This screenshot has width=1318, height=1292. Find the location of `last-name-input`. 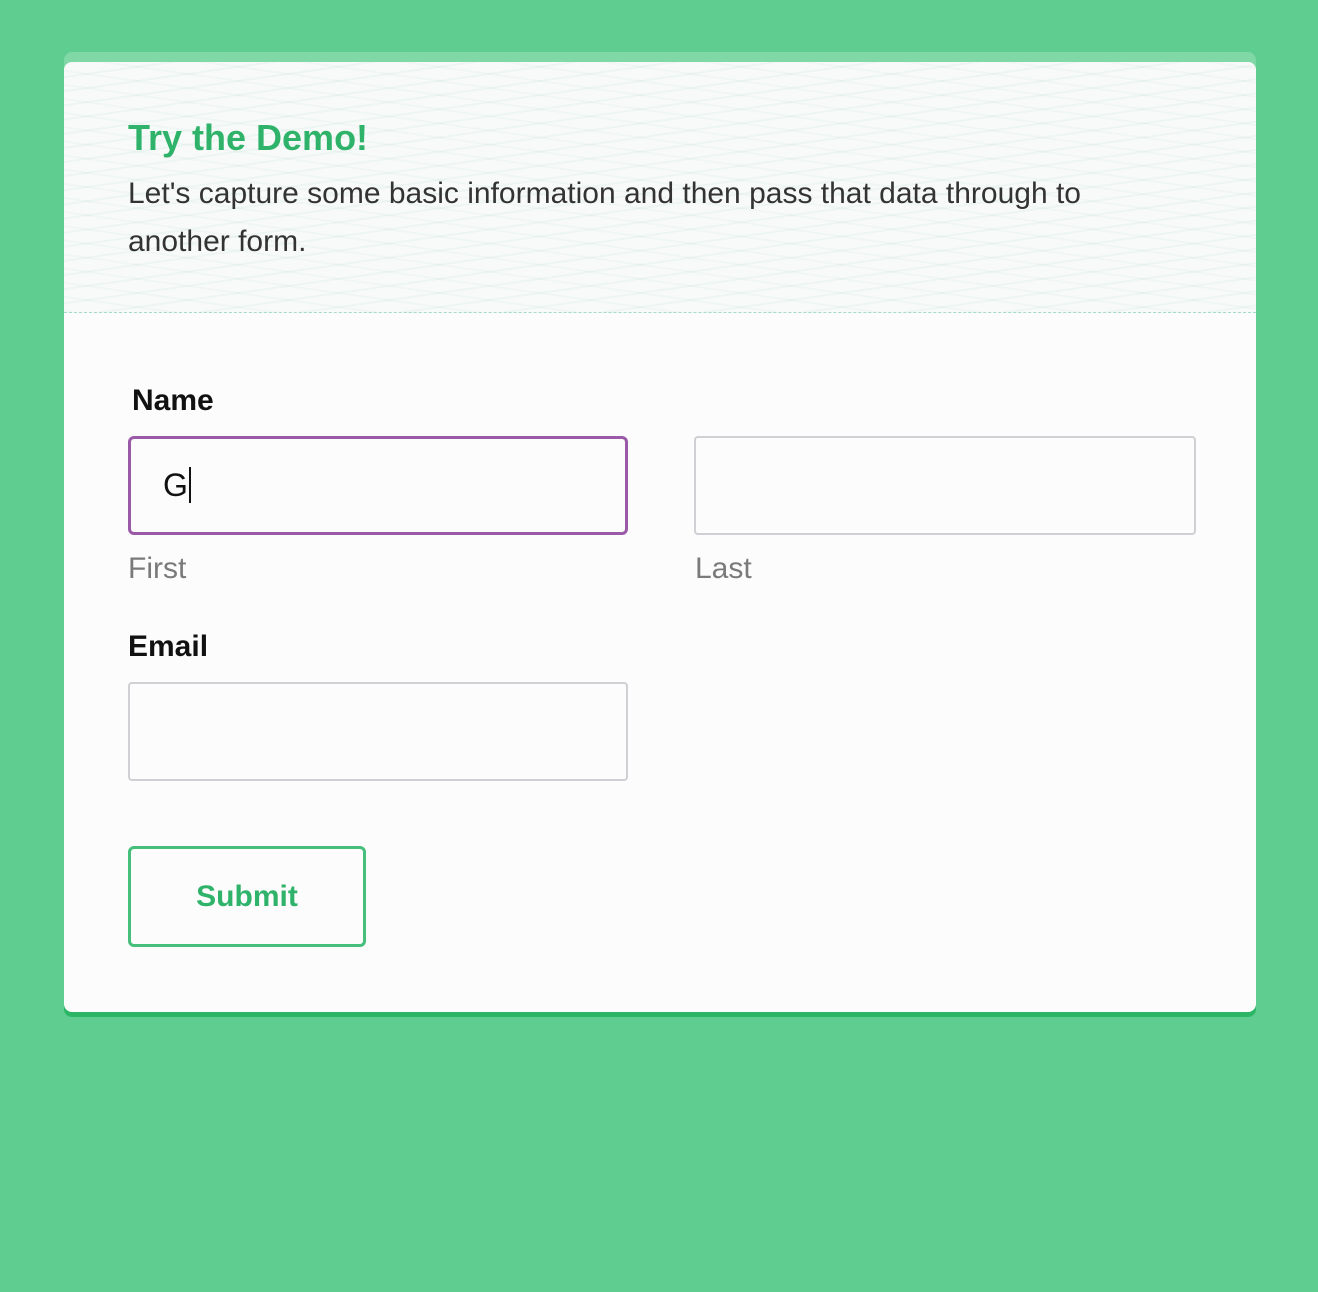

last-name-input is located at coordinates (945, 485).